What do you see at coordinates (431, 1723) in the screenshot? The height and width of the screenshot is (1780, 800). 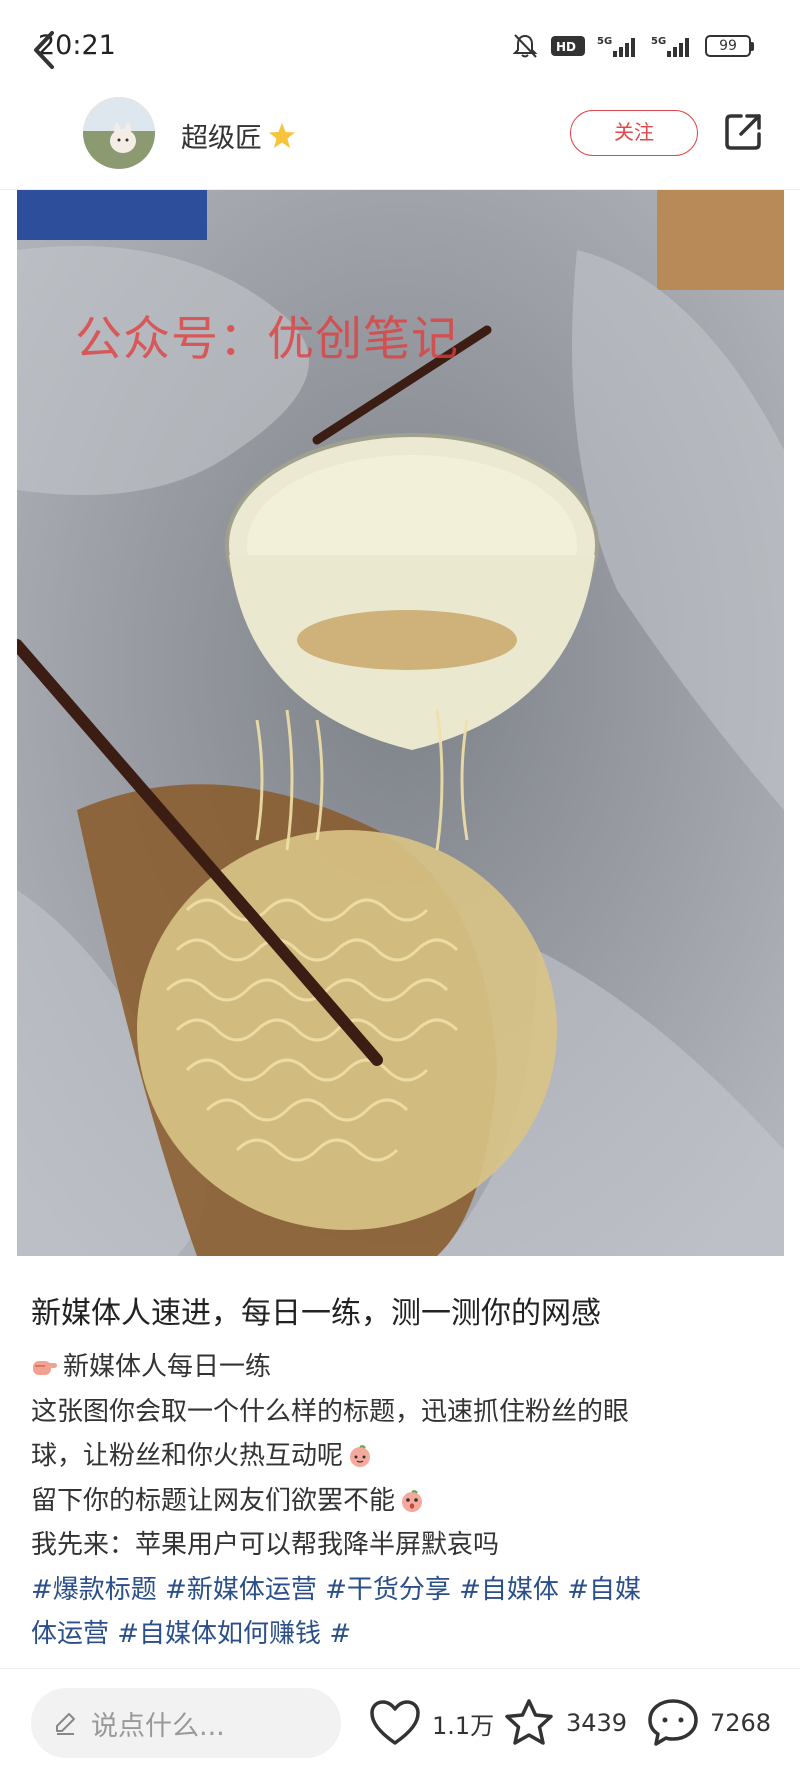 I see `like-button: 1.1万` at bounding box center [431, 1723].